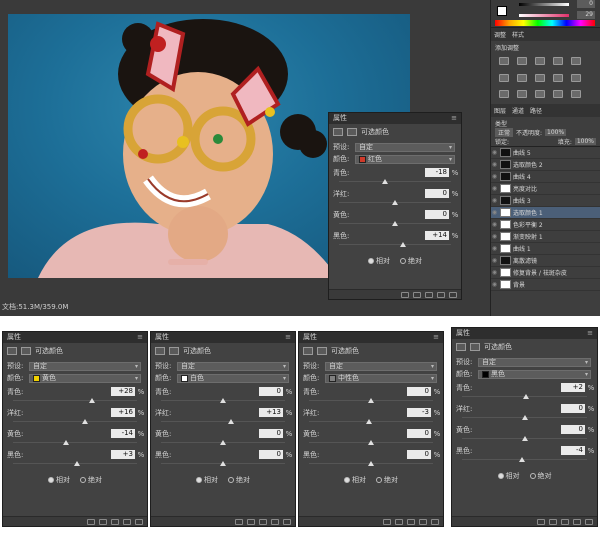 The image size is (600, 538). I want to click on layer-row: ◉ 选取颜色 1, so click(545, 213).